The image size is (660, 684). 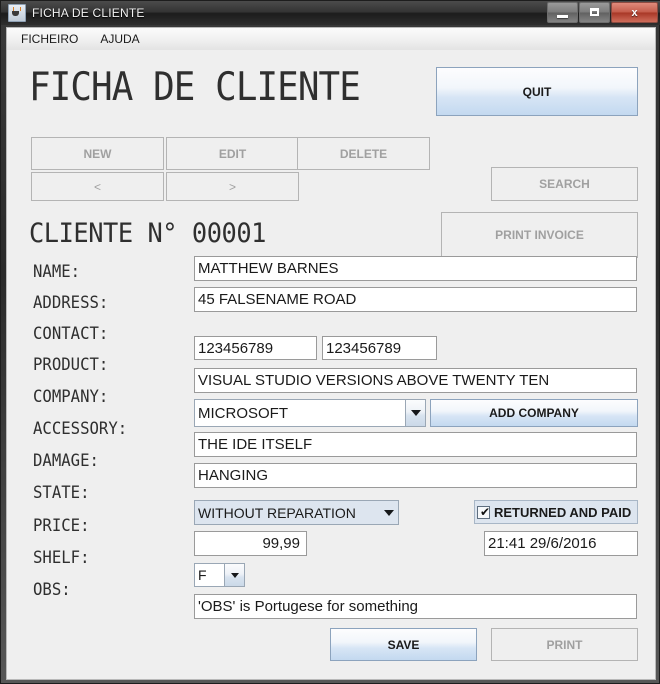 I want to click on menu-item-ficheiro: FICHEIRO, so click(x=49, y=39).